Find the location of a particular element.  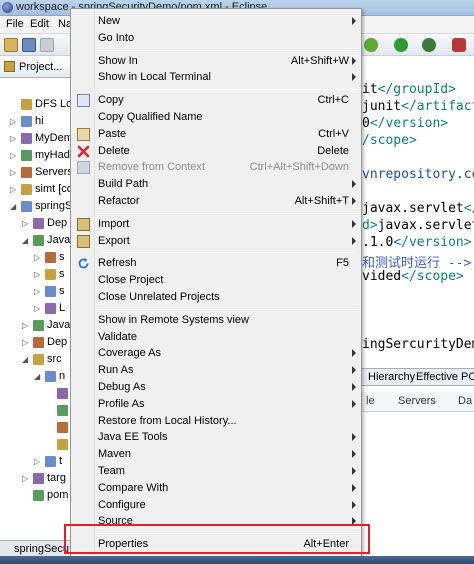

menu-item-paste: Paste Ctrl+V is located at coordinates (216, 134).